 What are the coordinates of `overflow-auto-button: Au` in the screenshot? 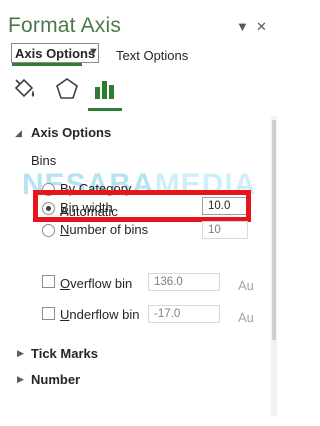 It's located at (246, 285).